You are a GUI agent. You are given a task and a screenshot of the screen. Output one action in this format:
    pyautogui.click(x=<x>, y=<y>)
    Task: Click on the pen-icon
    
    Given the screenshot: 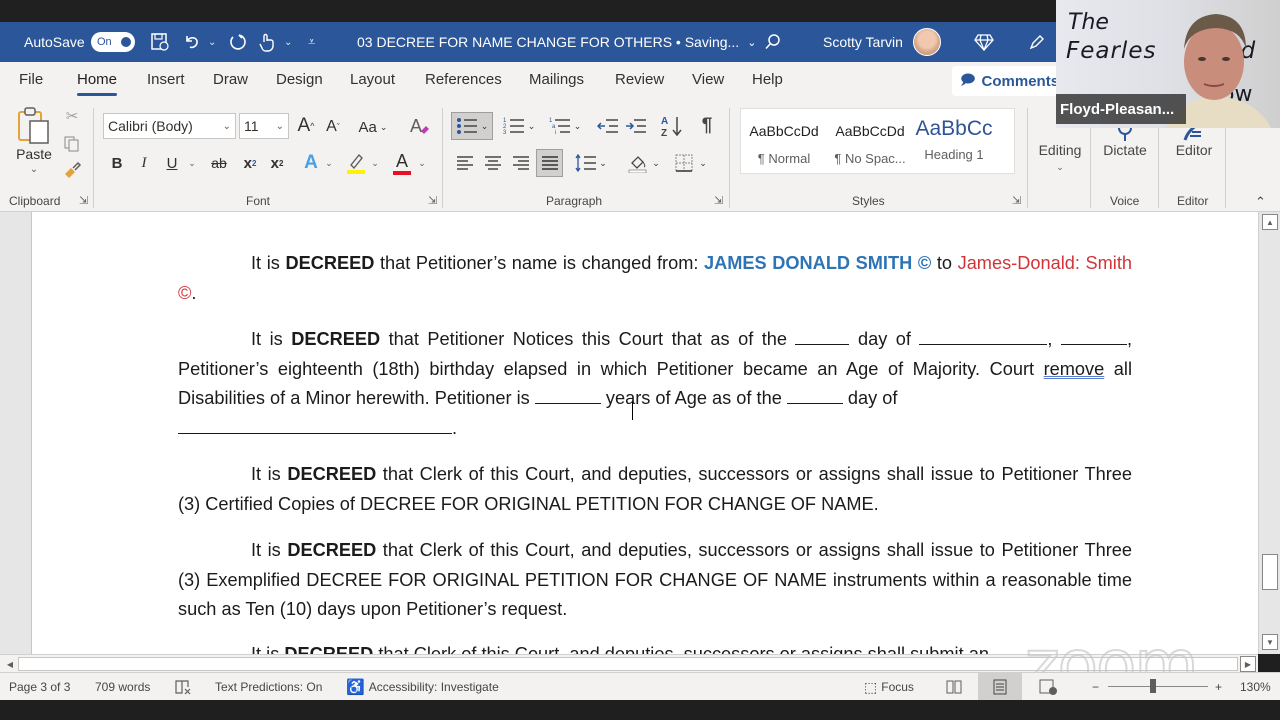 What is the action you would take?
    pyautogui.click(x=1037, y=42)
    